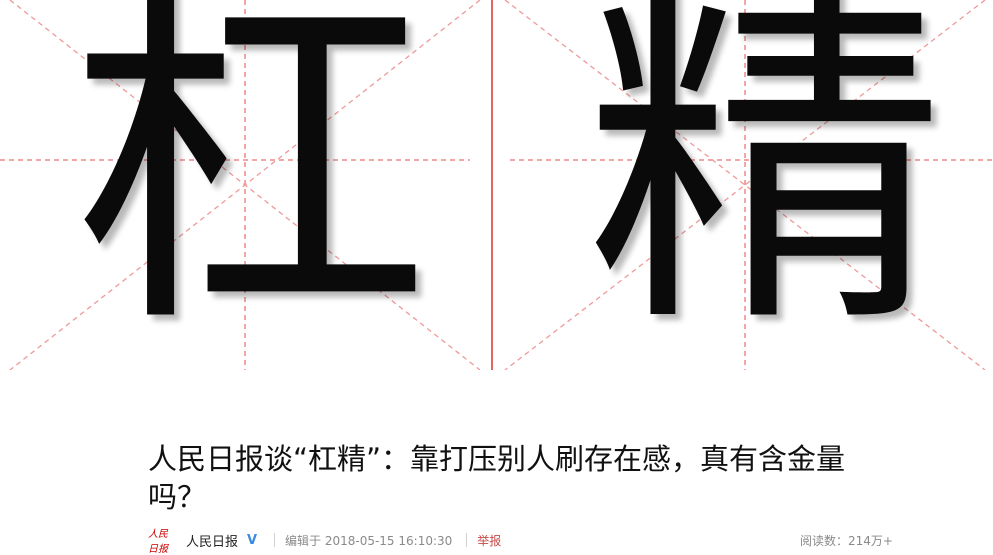 The image size is (993, 555). What do you see at coordinates (489, 540) in the screenshot?
I see `report-link: 举报` at bounding box center [489, 540].